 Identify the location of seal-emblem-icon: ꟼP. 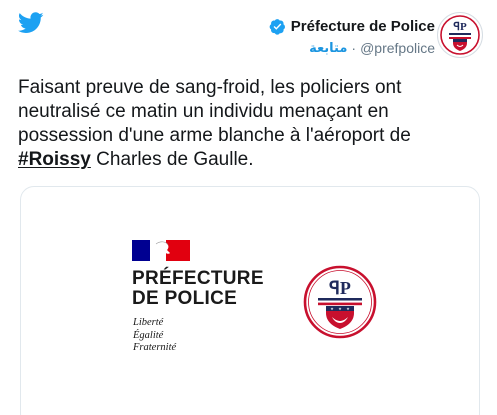
(460, 35).